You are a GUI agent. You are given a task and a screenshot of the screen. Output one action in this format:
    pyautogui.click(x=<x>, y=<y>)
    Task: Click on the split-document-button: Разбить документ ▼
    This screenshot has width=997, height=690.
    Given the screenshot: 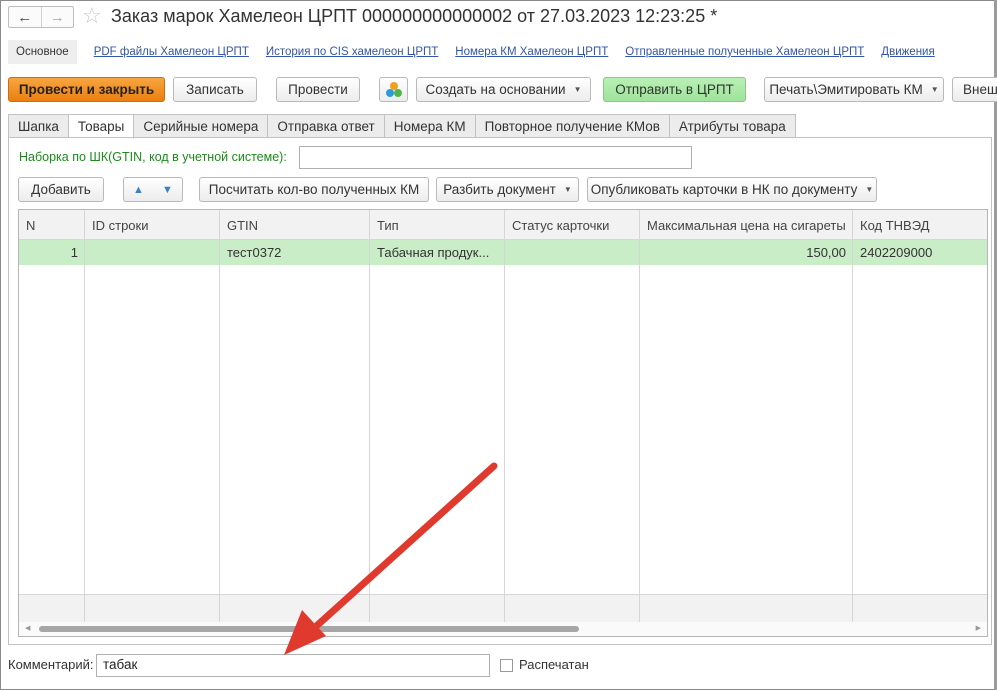 What is the action you would take?
    pyautogui.click(x=507, y=189)
    